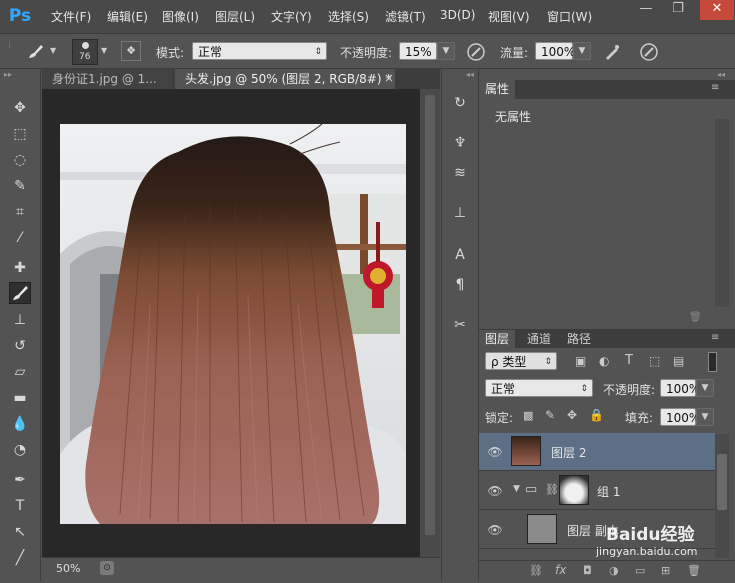 The image size is (735, 583). Describe the element at coordinates (446, 51) in the screenshot. I see `opacity-dropdown-icon: ▼` at that location.